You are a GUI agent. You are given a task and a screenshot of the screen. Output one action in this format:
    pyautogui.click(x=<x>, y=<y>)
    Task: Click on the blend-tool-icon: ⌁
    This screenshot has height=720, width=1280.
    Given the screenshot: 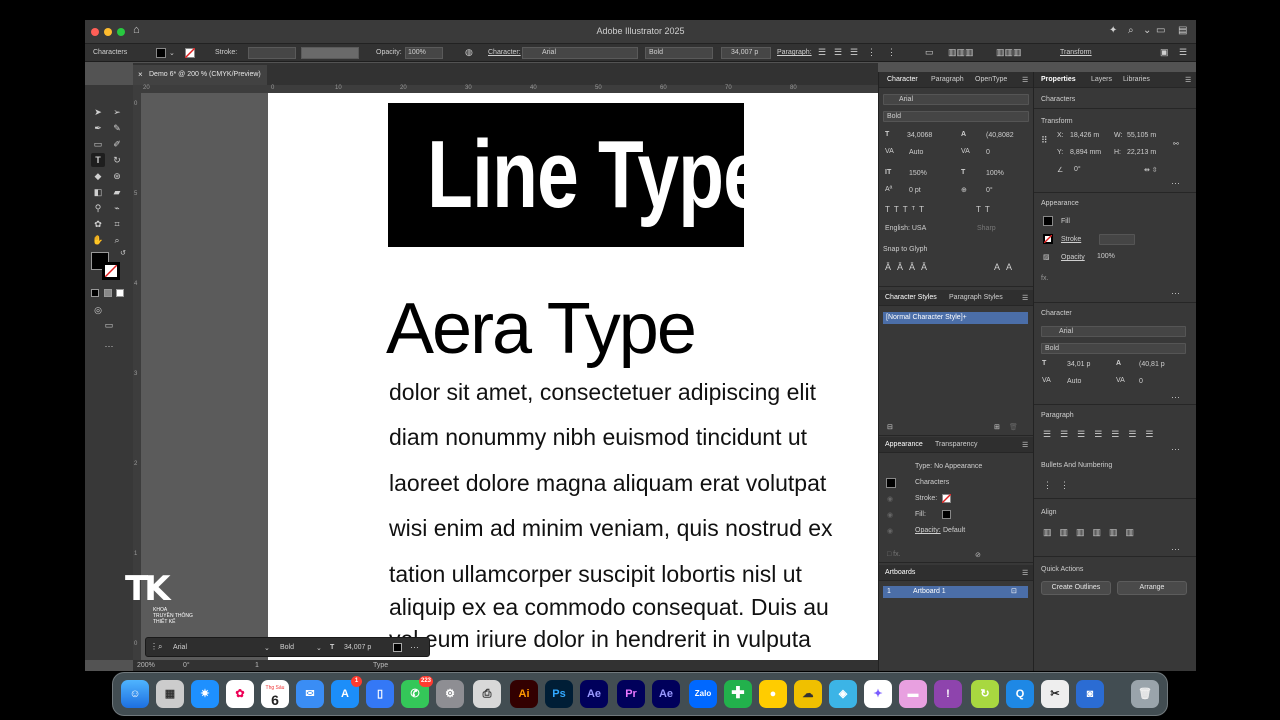 What is the action you would take?
    pyautogui.click(x=117, y=208)
    